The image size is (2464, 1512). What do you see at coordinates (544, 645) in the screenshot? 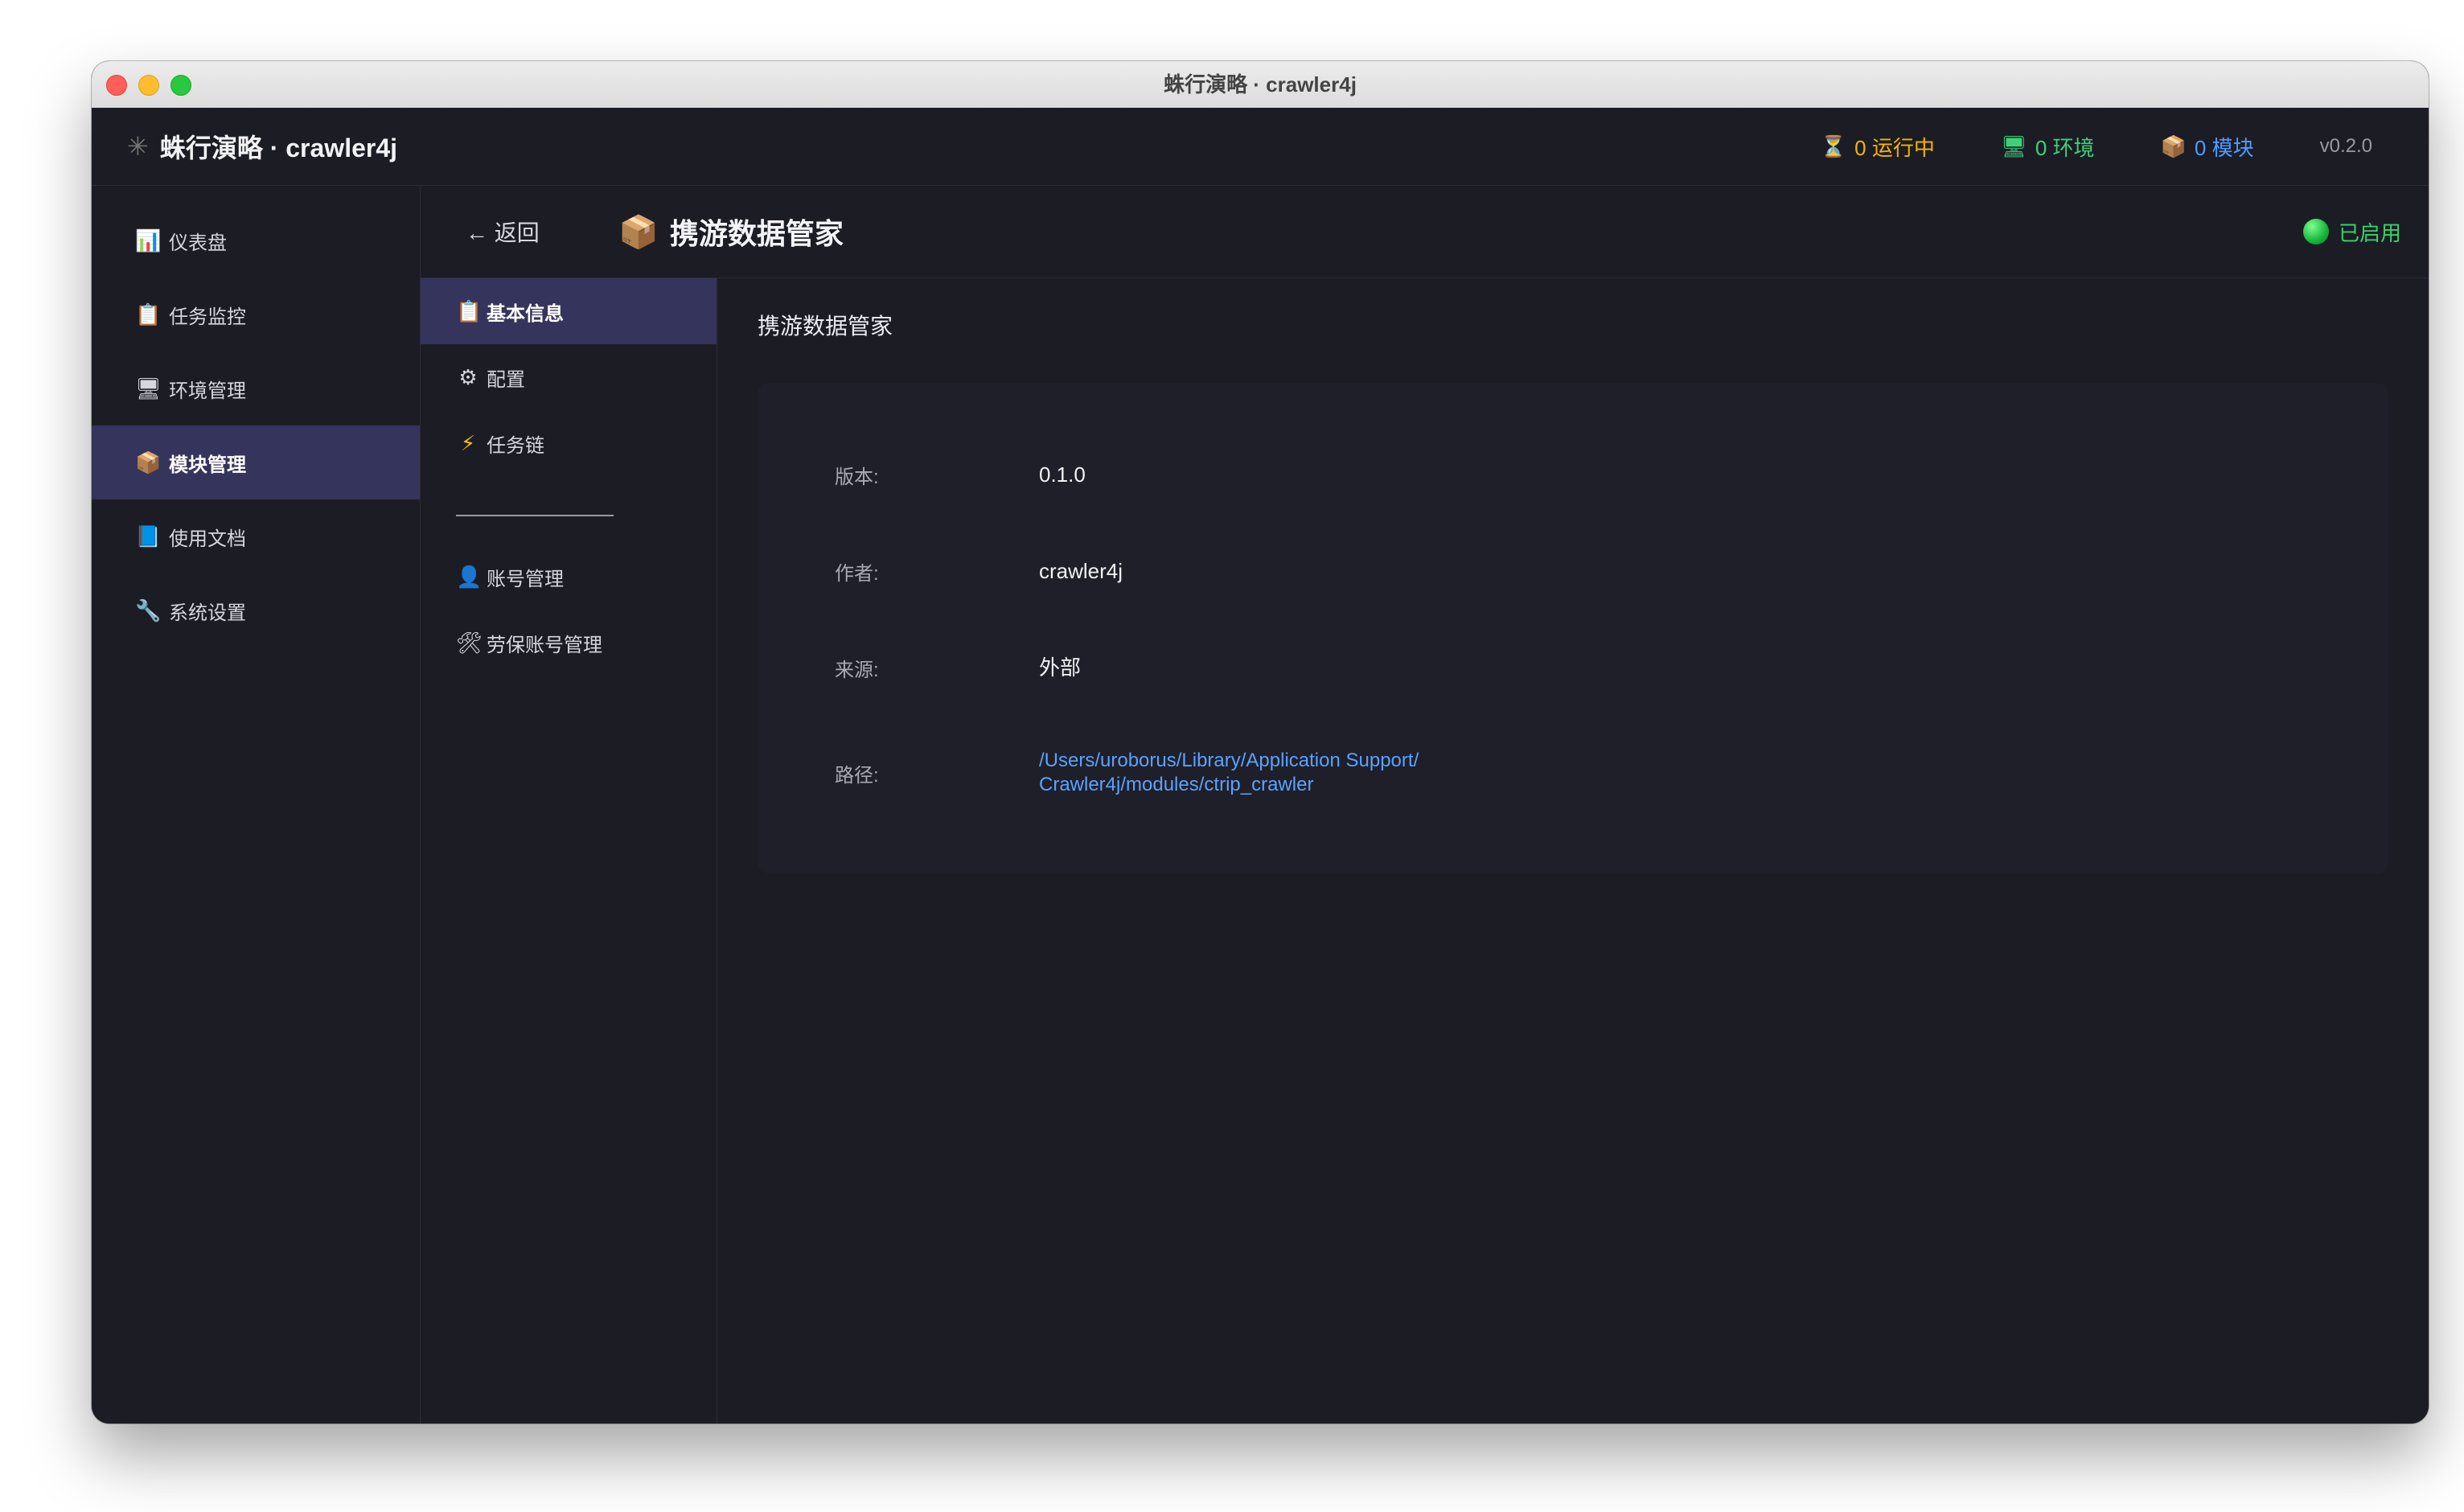
I see `subnav-item-label: 劳保账号管理` at bounding box center [544, 645].